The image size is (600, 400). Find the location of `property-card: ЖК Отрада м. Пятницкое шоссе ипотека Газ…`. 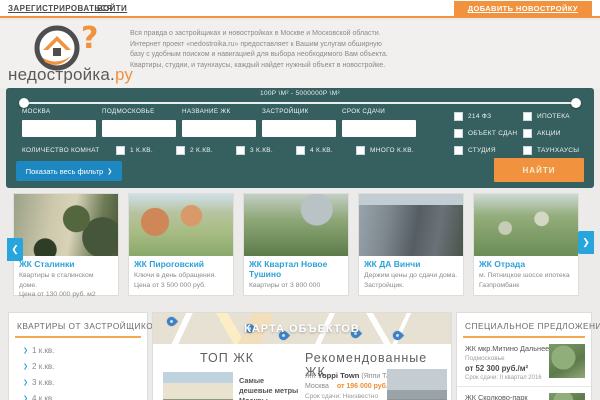

property-card: ЖК Отрада м. Пятницкое шоссе ипотека Газ… is located at coordinates (526, 244).